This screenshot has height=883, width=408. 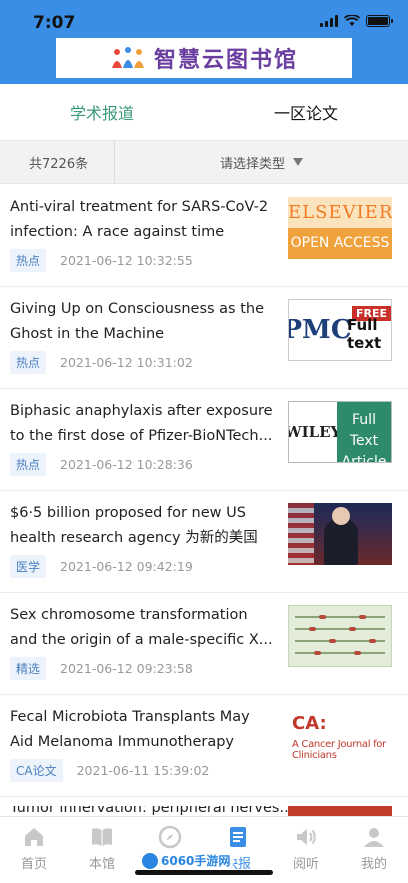 What do you see at coordinates (340, 636) in the screenshot?
I see `chromosome-diagram-thumbnail` at bounding box center [340, 636].